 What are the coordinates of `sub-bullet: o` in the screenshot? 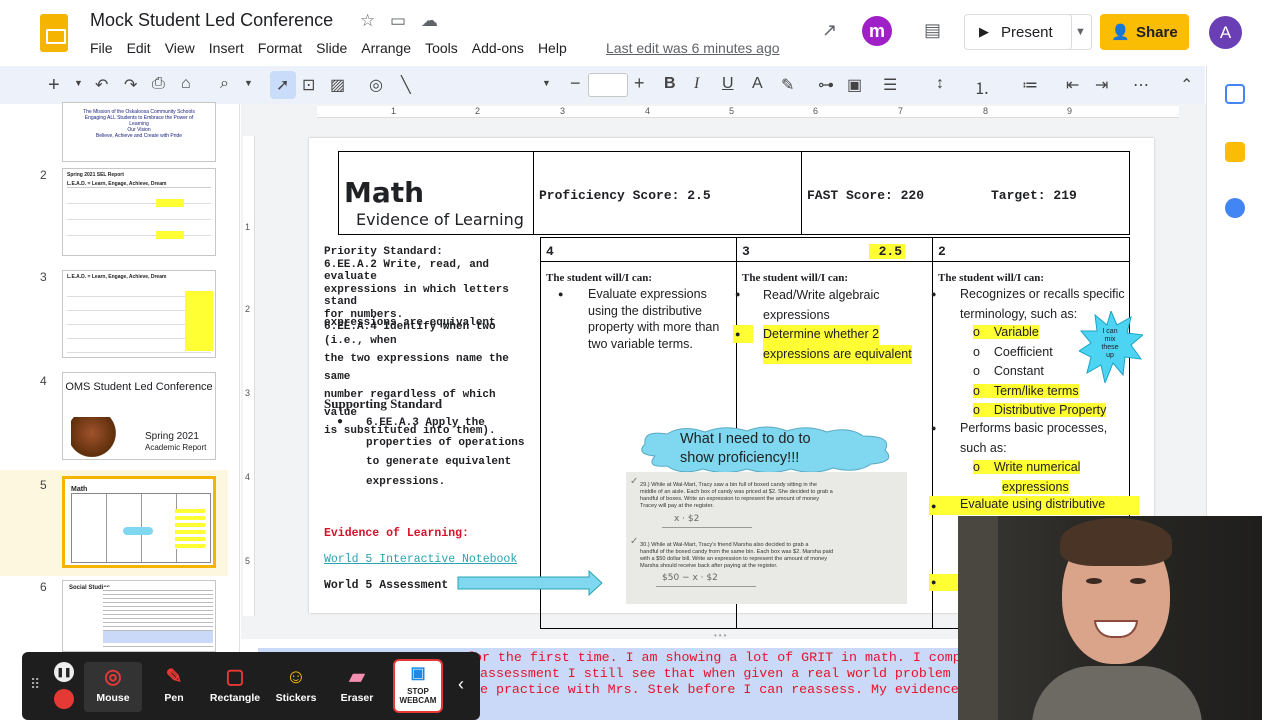 It's located at (983, 390).